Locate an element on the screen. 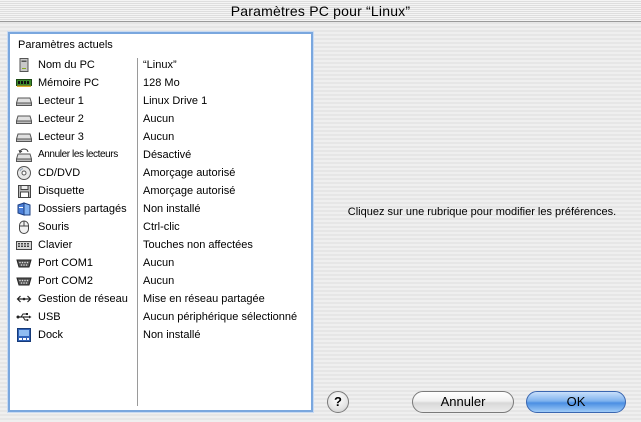  settings-row-value: Ctrl-clic is located at coordinates (161, 227).